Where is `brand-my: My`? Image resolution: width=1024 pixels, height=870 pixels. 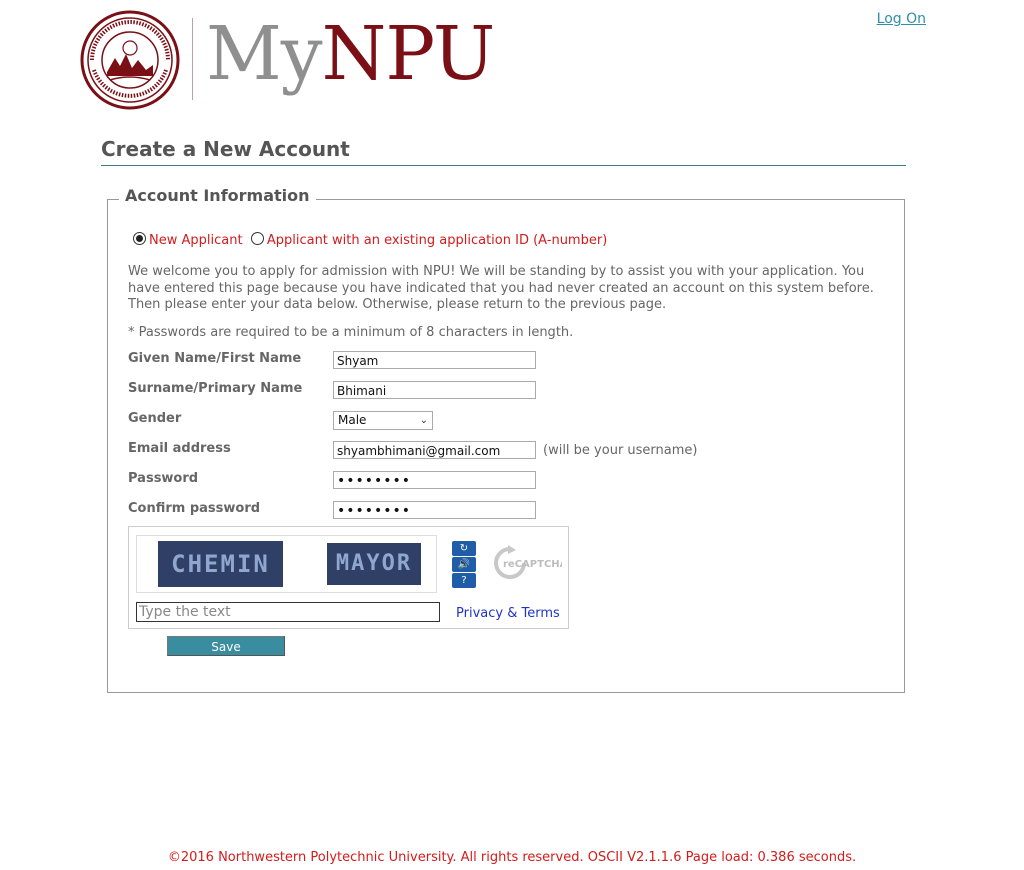
brand-my: My is located at coordinates (264, 54).